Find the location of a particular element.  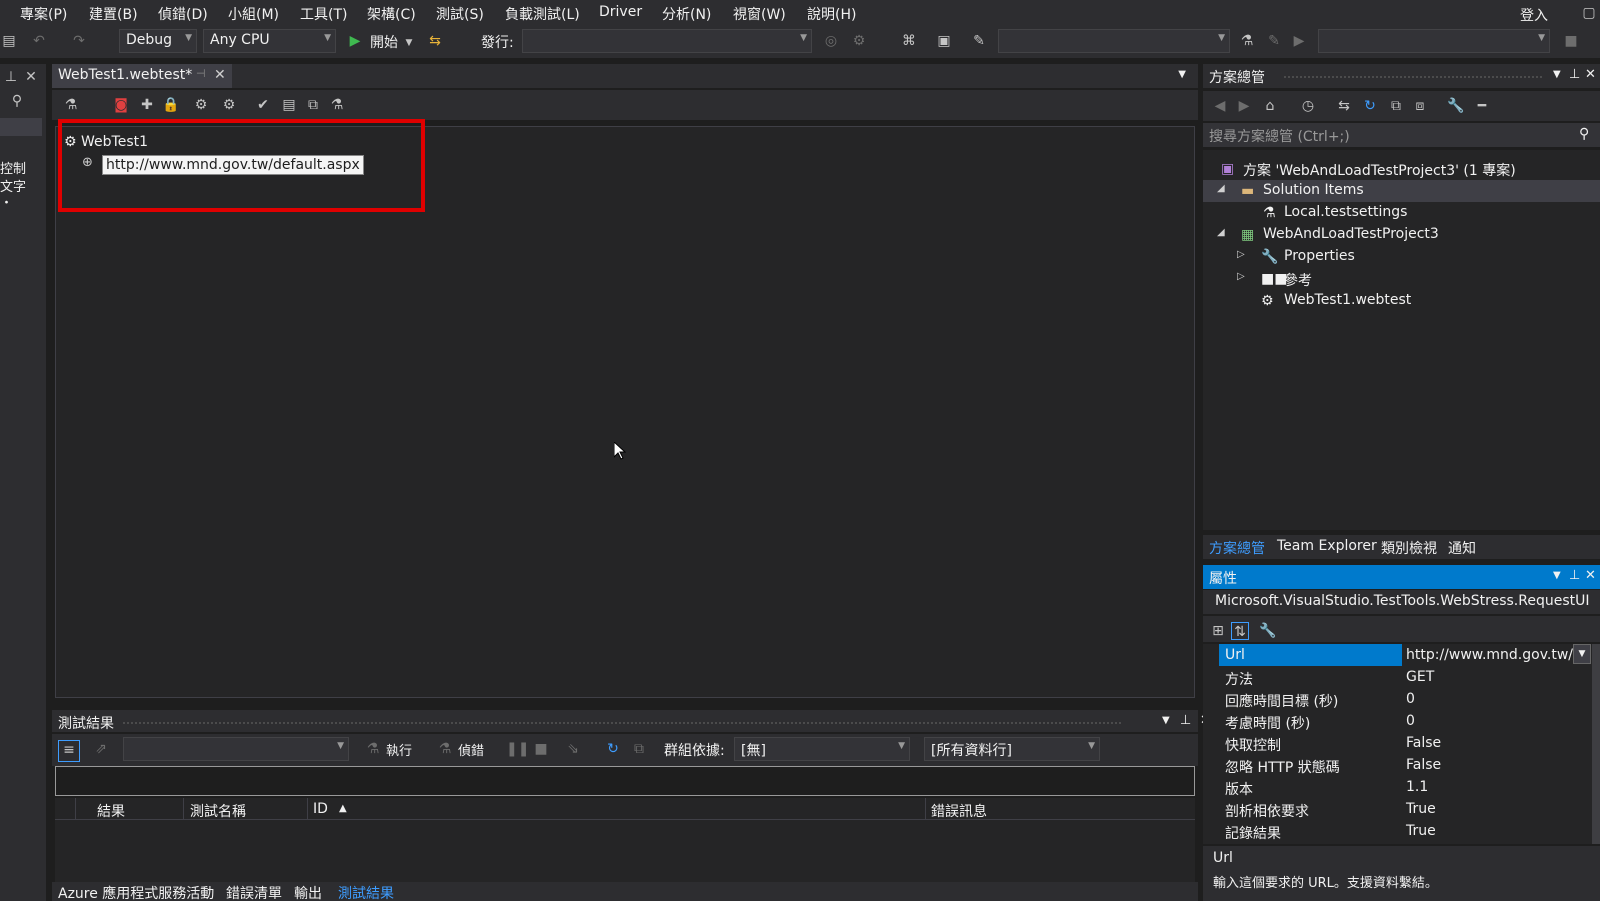

back-icon: ◀ is located at coordinates (1220, 106).